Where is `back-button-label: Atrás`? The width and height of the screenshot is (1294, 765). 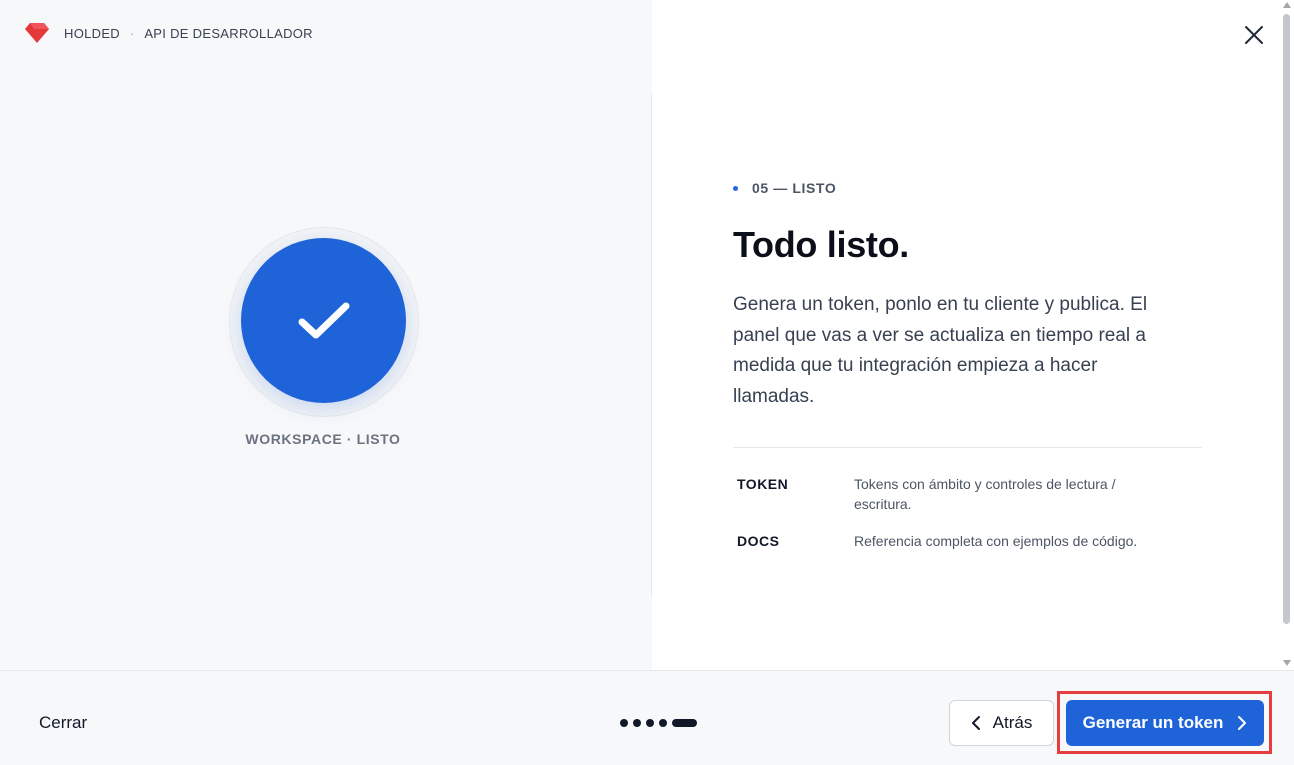
back-button-label: Atrás is located at coordinates (1012, 722).